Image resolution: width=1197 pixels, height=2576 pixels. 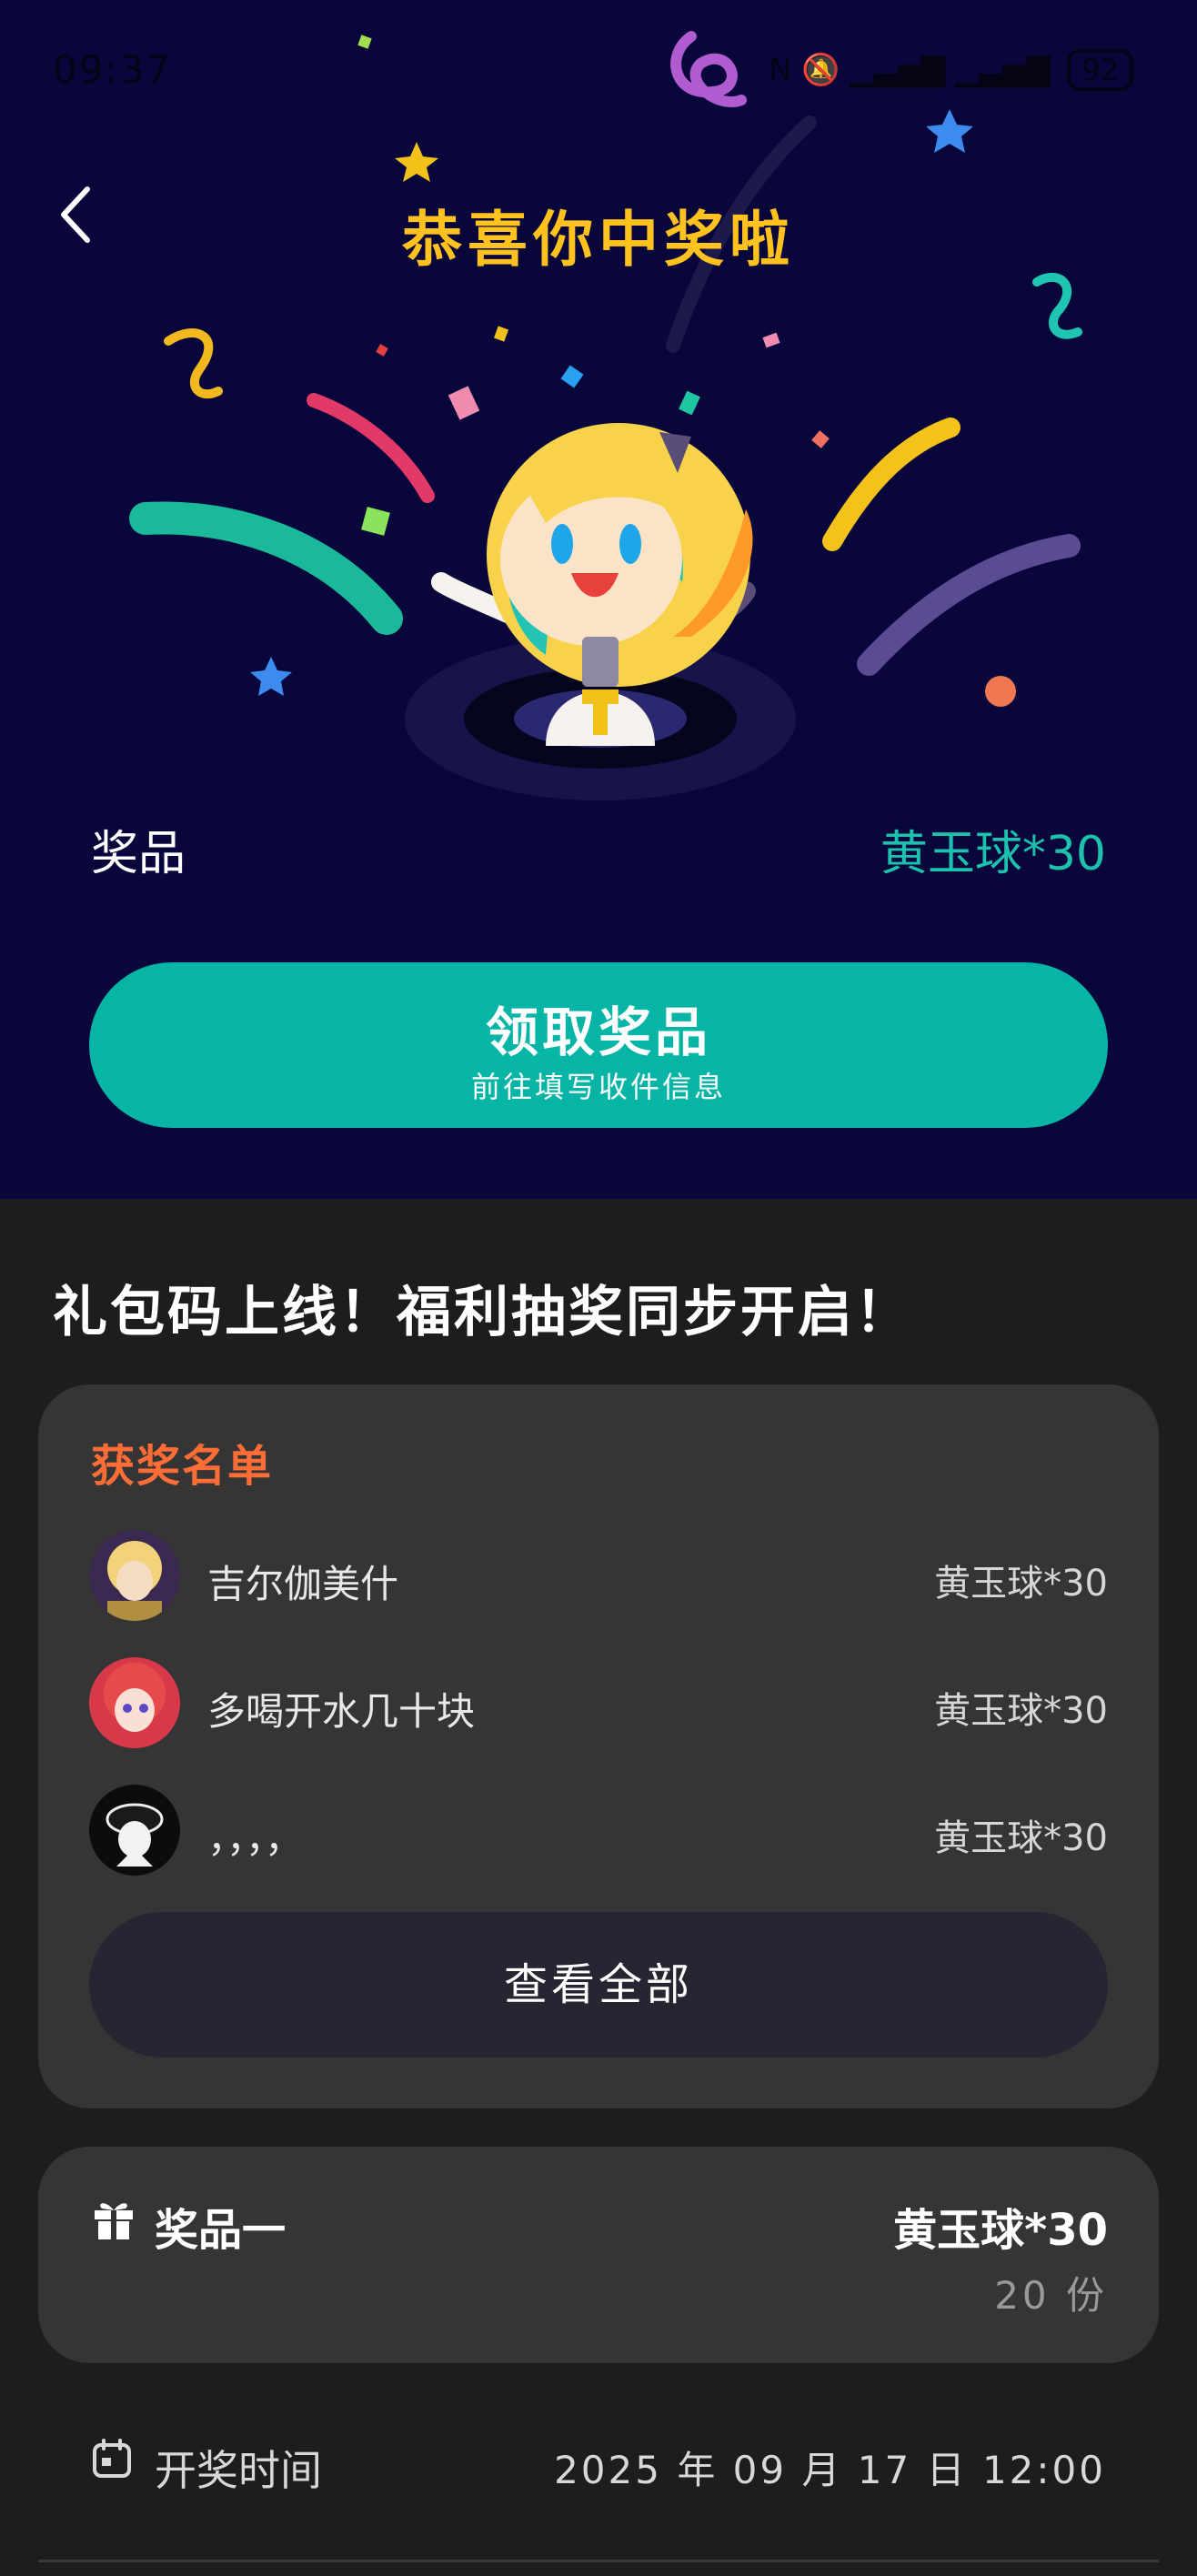 I want to click on signal-icon: ▁▃▅▇, so click(x=898, y=70).